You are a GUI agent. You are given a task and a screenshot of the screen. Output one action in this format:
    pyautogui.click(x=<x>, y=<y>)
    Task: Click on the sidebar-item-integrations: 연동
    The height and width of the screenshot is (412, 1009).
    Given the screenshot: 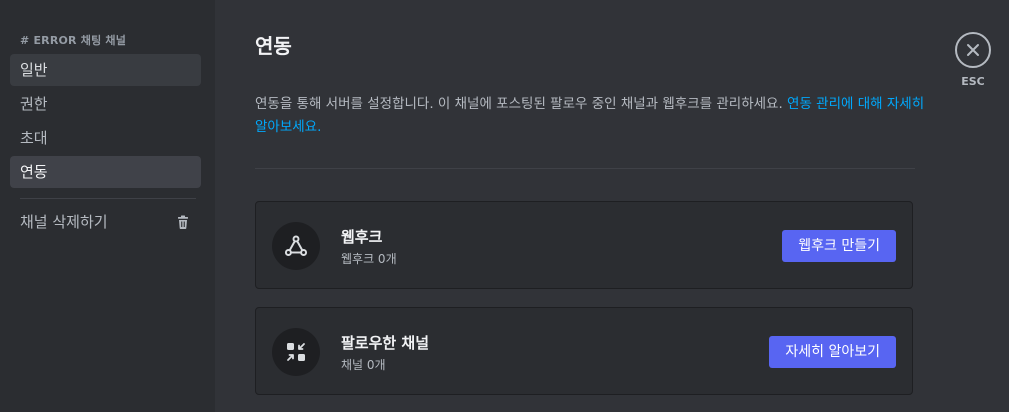 What is the action you would take?
    pyautogui.click(x=105, y=172)
    